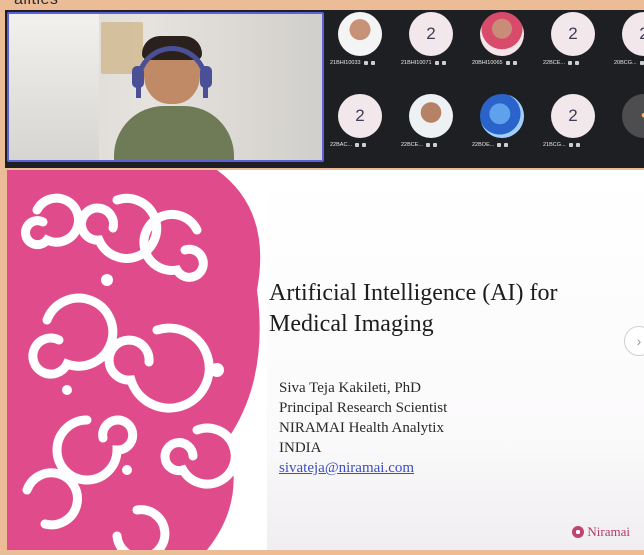 The image size is (644, 555). I want to click on headset-earcup-left, so click(138, 77).